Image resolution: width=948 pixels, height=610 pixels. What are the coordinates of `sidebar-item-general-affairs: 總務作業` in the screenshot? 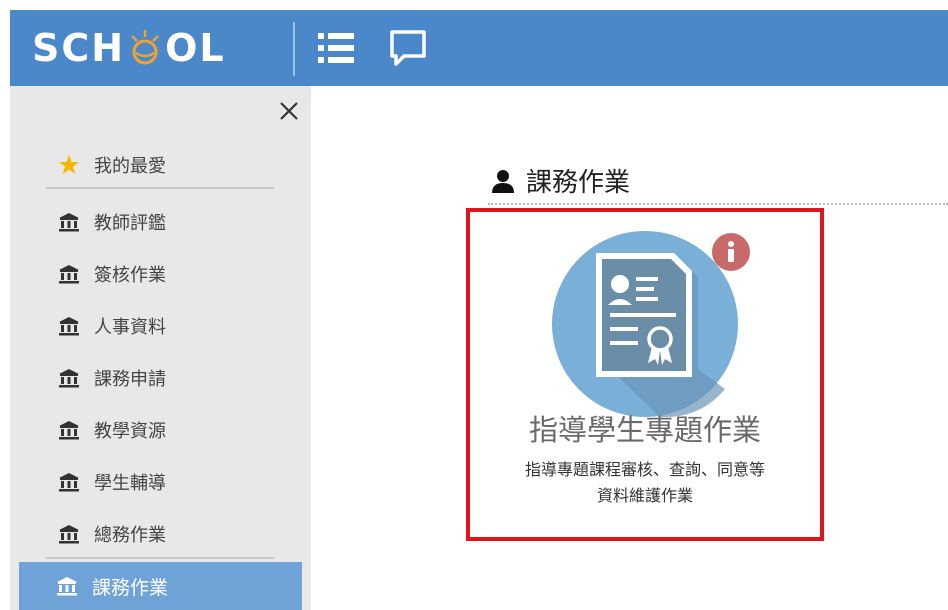 It's located at (160, 534).